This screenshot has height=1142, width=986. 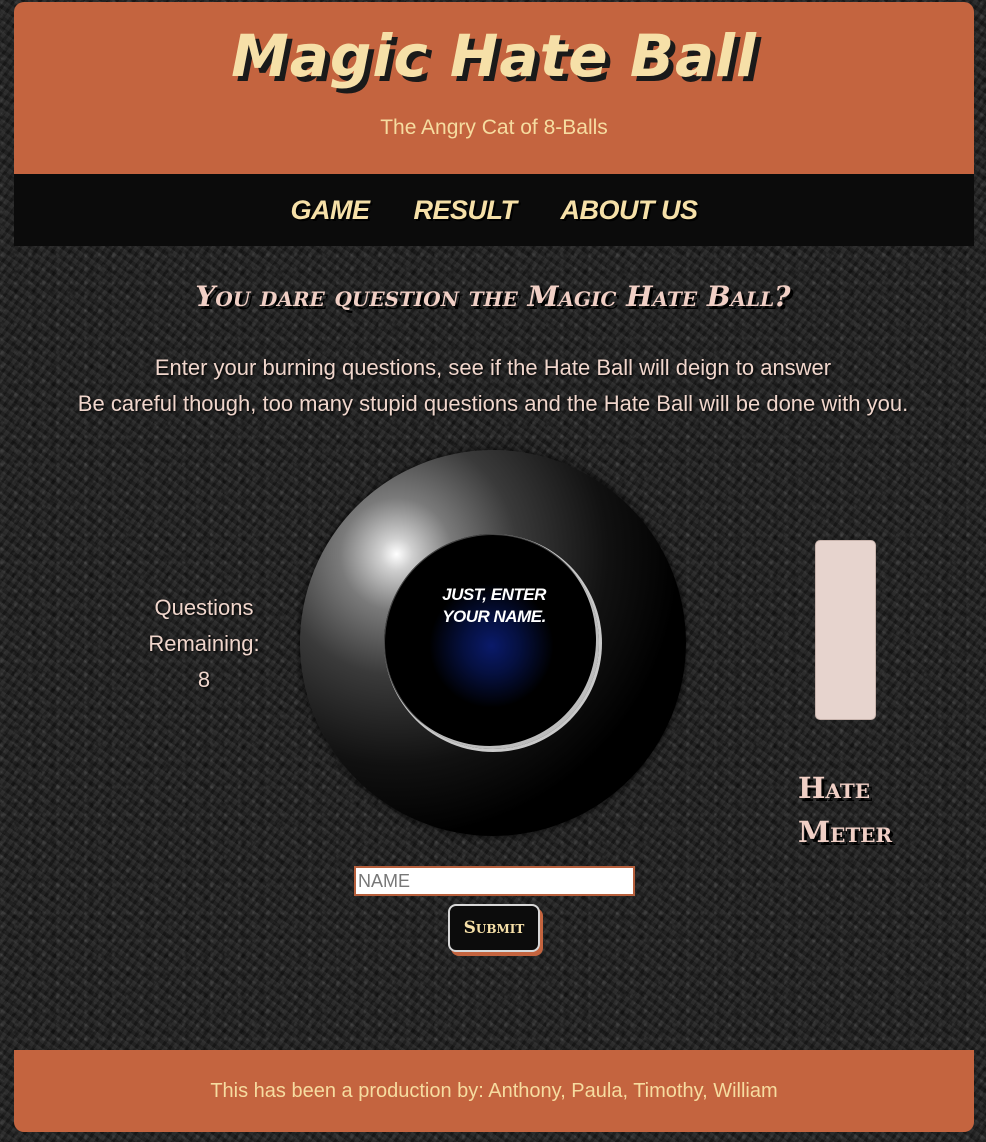 I want to click on hate-meter-label: Hate Meter, so click(x=858, y=810).